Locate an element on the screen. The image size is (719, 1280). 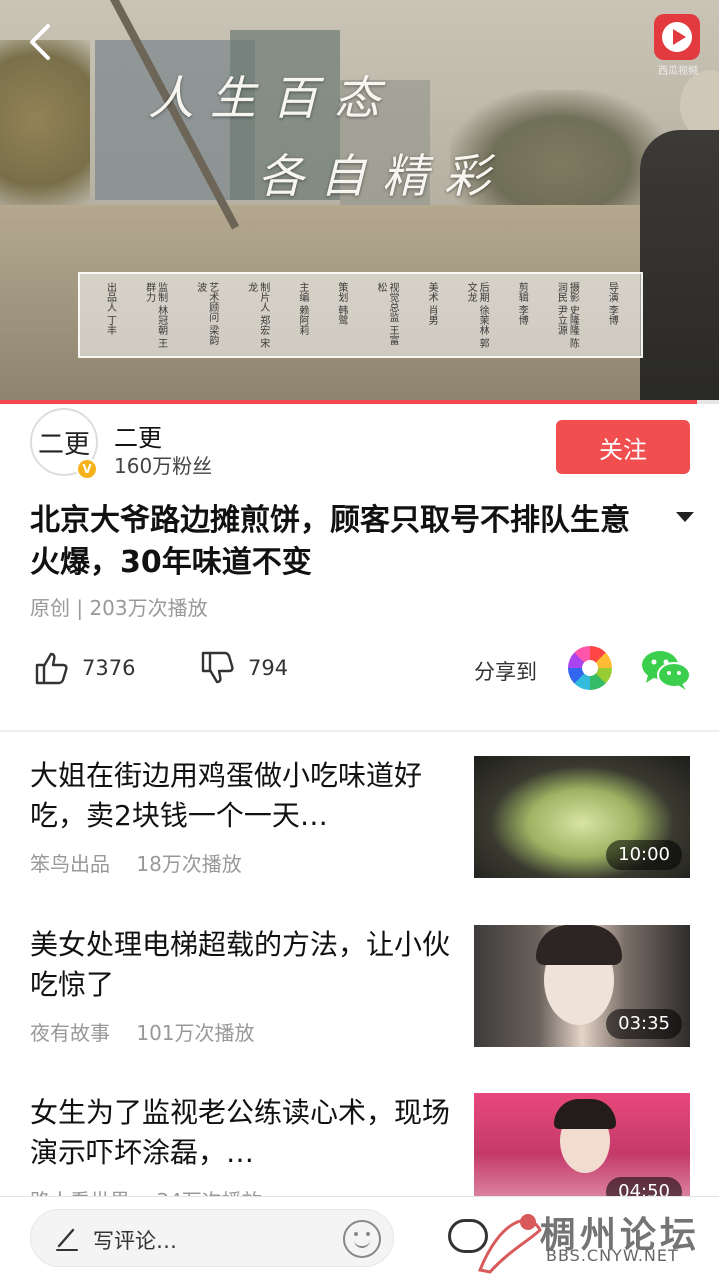
credit-item: 视觉总监 王富松 is located at coordinates (386, 314).